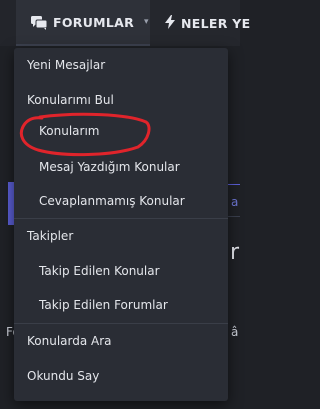  I want to click on nav-tab-forums-label: FORUMLAR, so click(94, 22).